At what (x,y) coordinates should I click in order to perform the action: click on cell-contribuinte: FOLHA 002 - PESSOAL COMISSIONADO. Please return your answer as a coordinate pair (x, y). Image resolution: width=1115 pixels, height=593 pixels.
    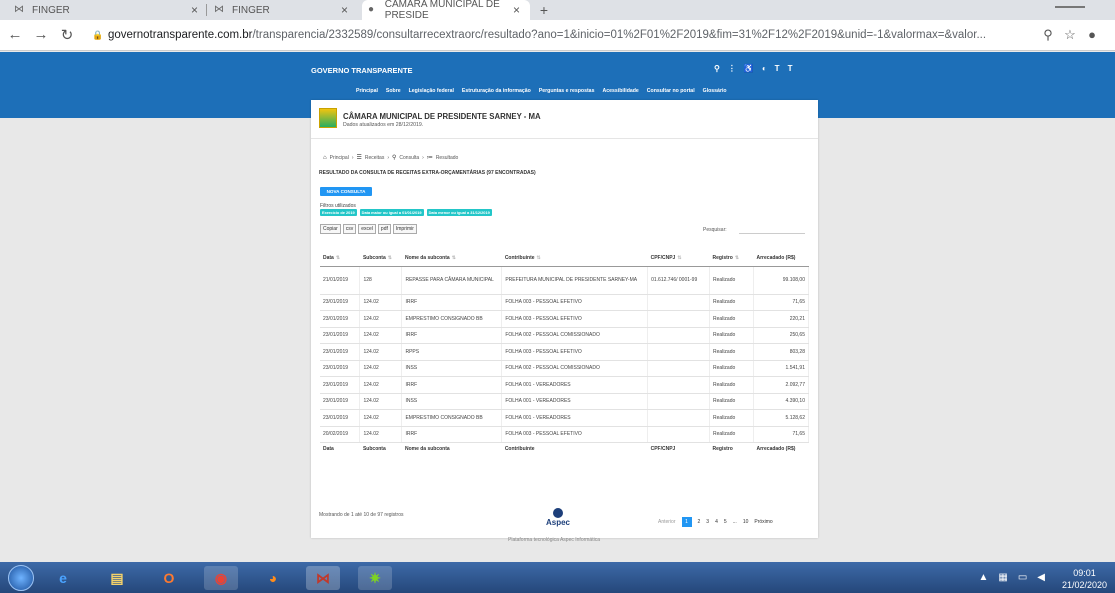
    Looking at the image, I should click on (575, 368).